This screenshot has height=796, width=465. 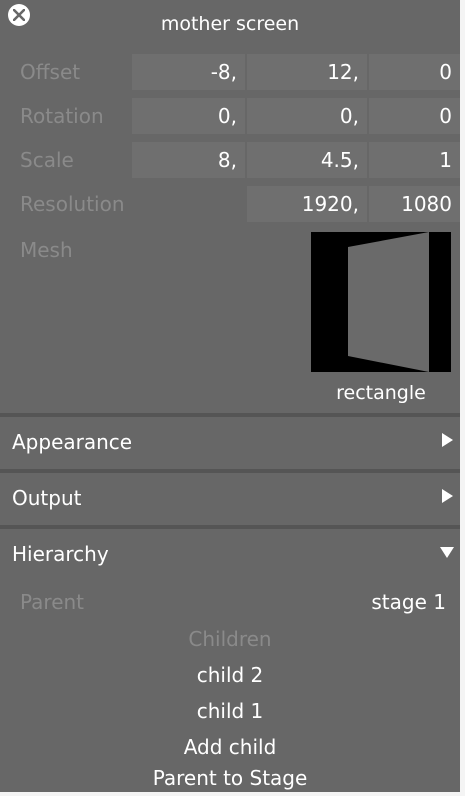 I want to click on resolution-row: Resolution 1920, 1080, so click(x=230, y=204).